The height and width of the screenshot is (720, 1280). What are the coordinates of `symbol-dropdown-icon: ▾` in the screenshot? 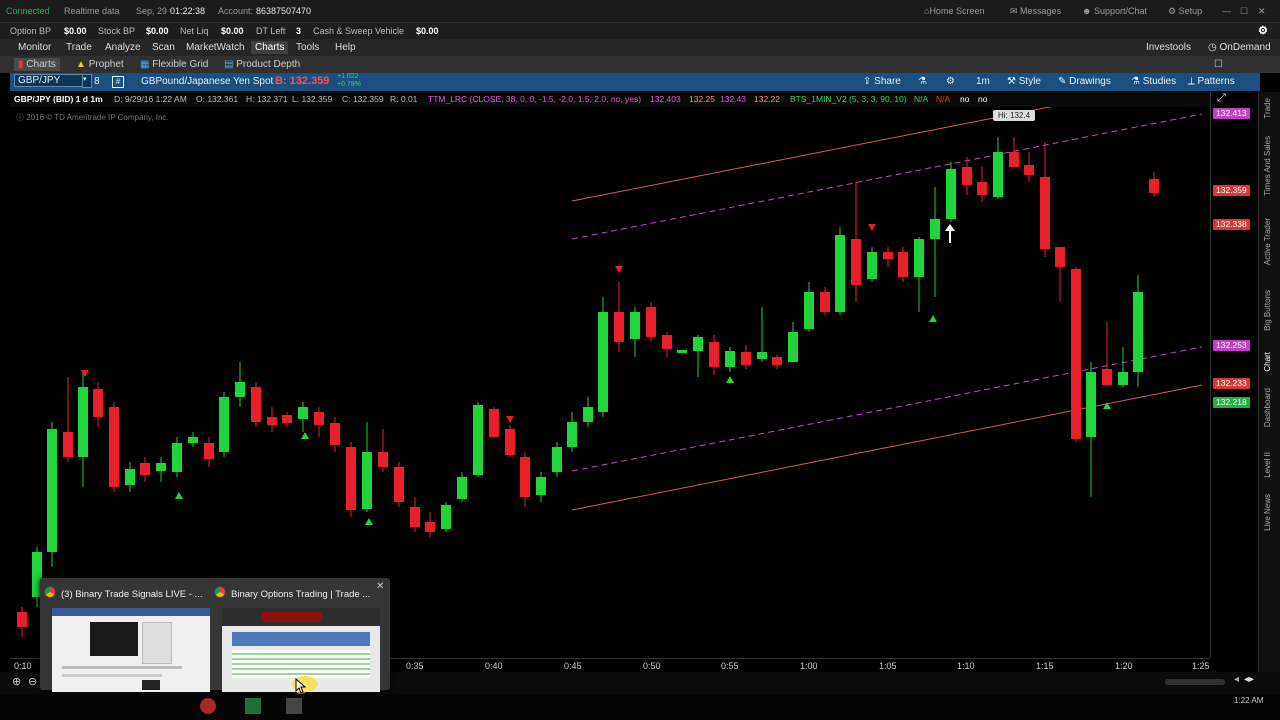 It's located at (87, 81).